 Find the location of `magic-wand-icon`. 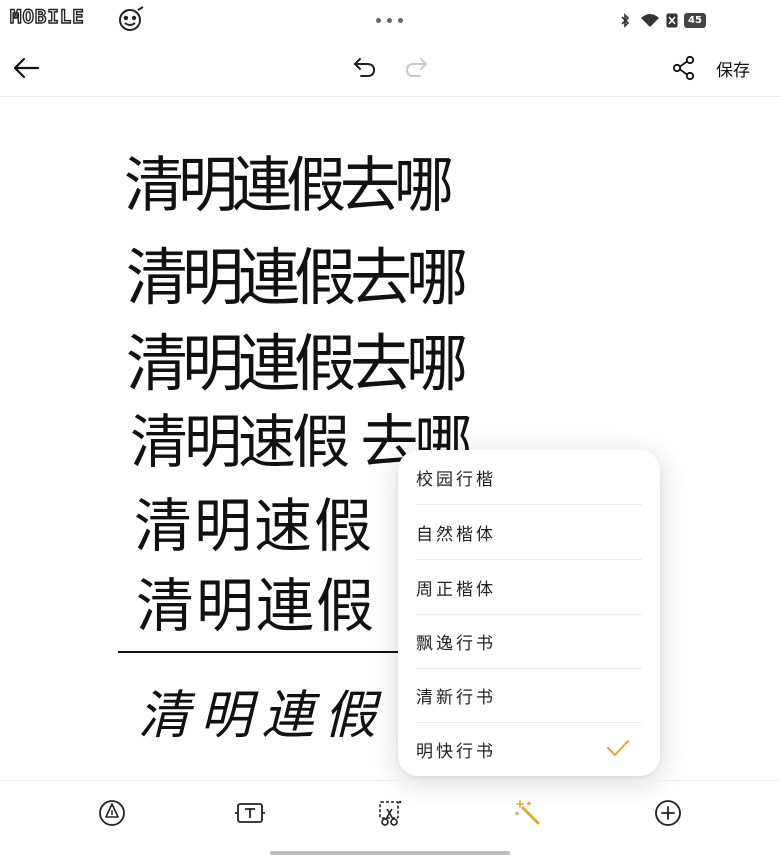

magic-wand-icon is located at coordinates (527, 812).